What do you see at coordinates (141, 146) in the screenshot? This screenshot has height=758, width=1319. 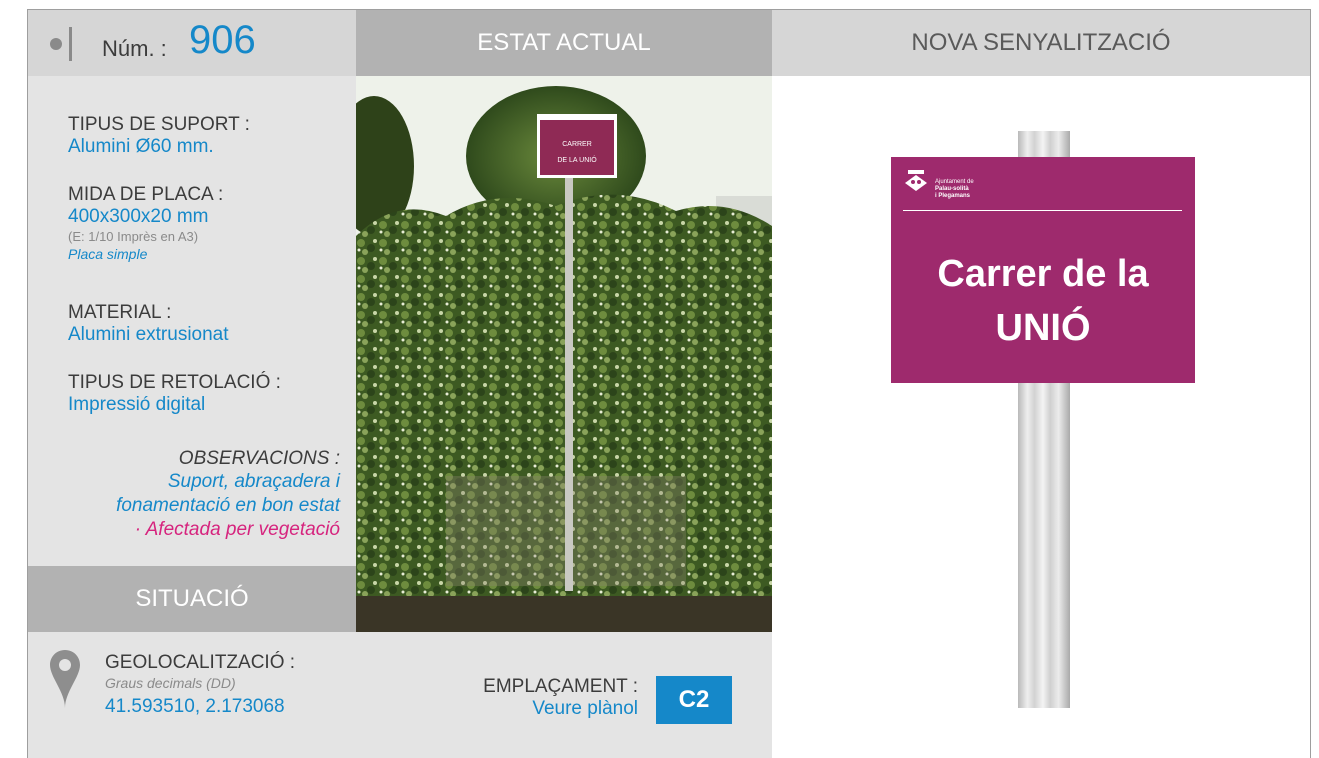 I see `suport-value: Alumini Ø60 mm.` at bounding box center [141, 146].